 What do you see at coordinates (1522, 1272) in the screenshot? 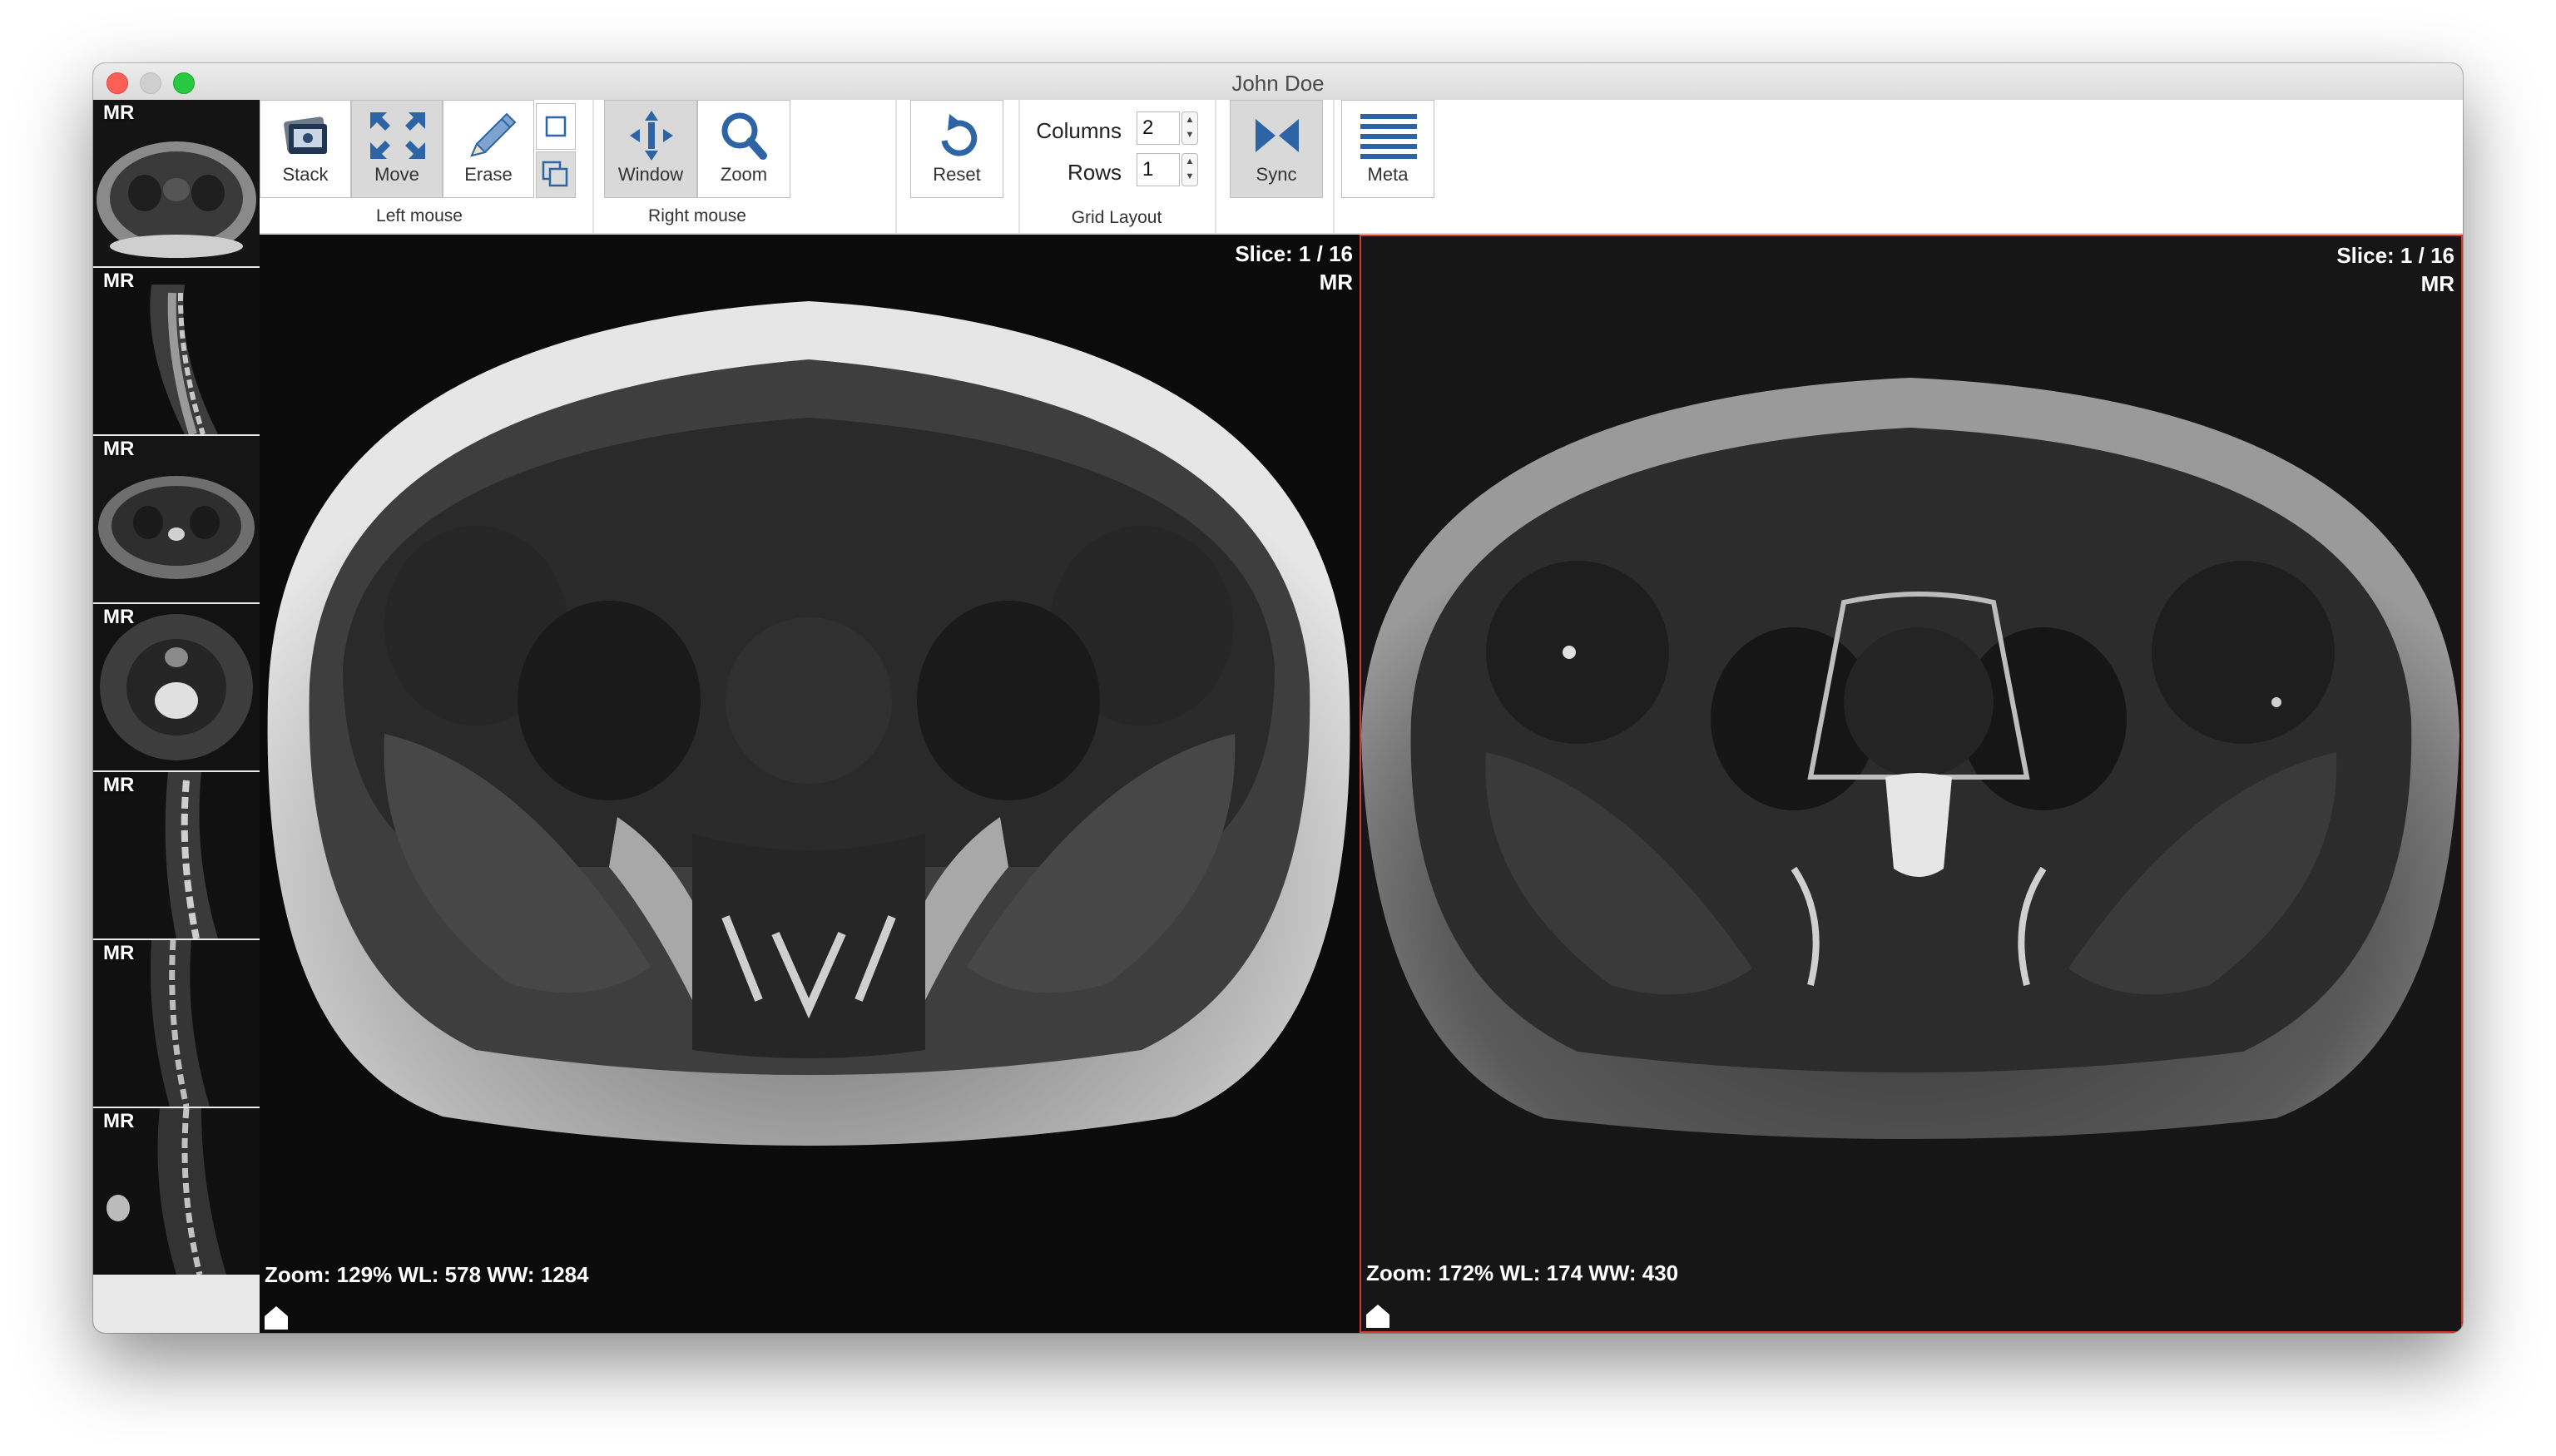
I see `zoom-window-info: Zoom: 172% WL: 174 WW: 430` at bounding box center [1522, 1272].